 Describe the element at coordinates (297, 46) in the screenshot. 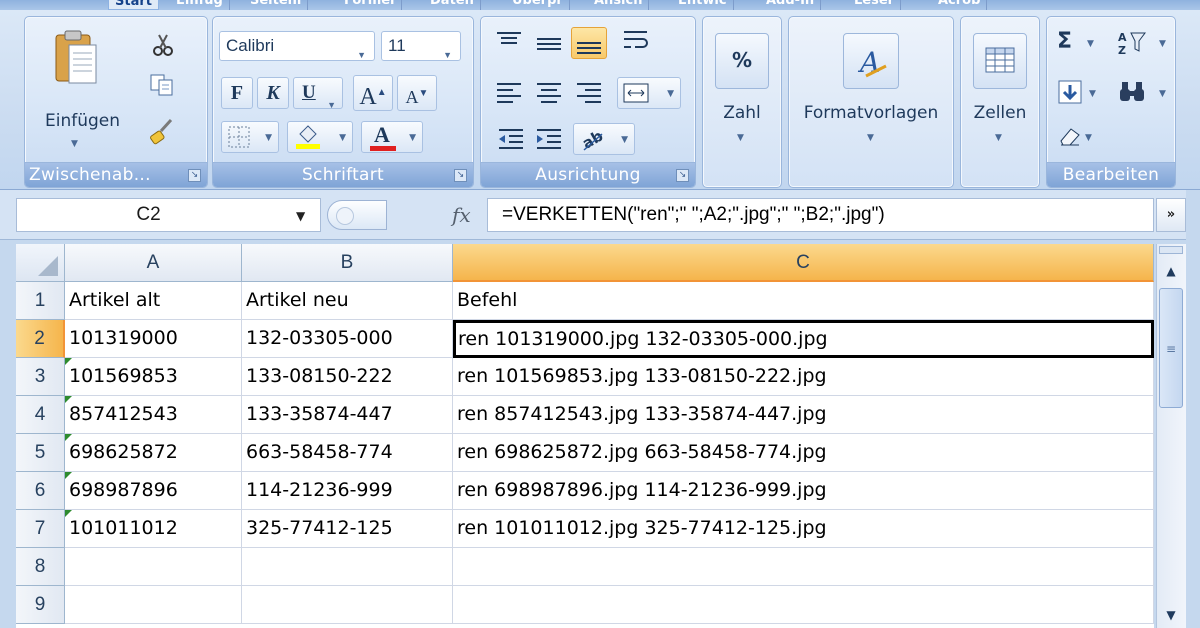

I see `font-name-select: Calibri ▼` at that location.